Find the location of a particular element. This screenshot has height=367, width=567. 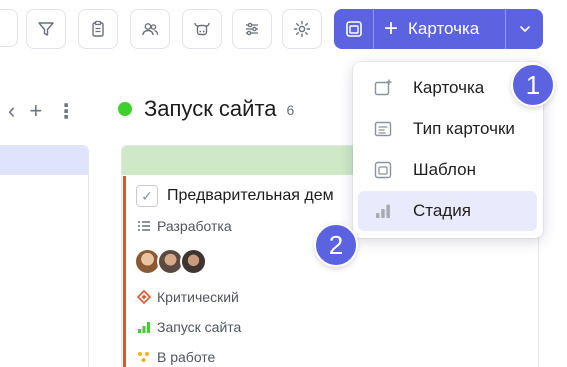

add-column-icon: + is located at coordinates (35, 111).